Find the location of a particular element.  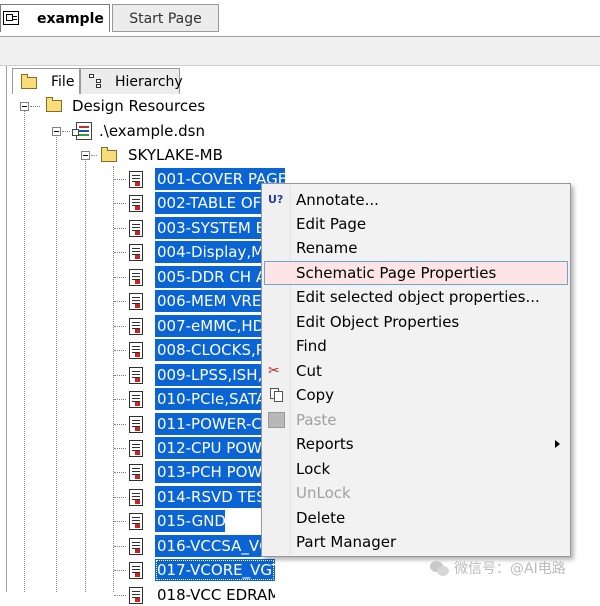

tree-item-schematic-page: 007-eMMC,HD is located at coordinates (208, 326).